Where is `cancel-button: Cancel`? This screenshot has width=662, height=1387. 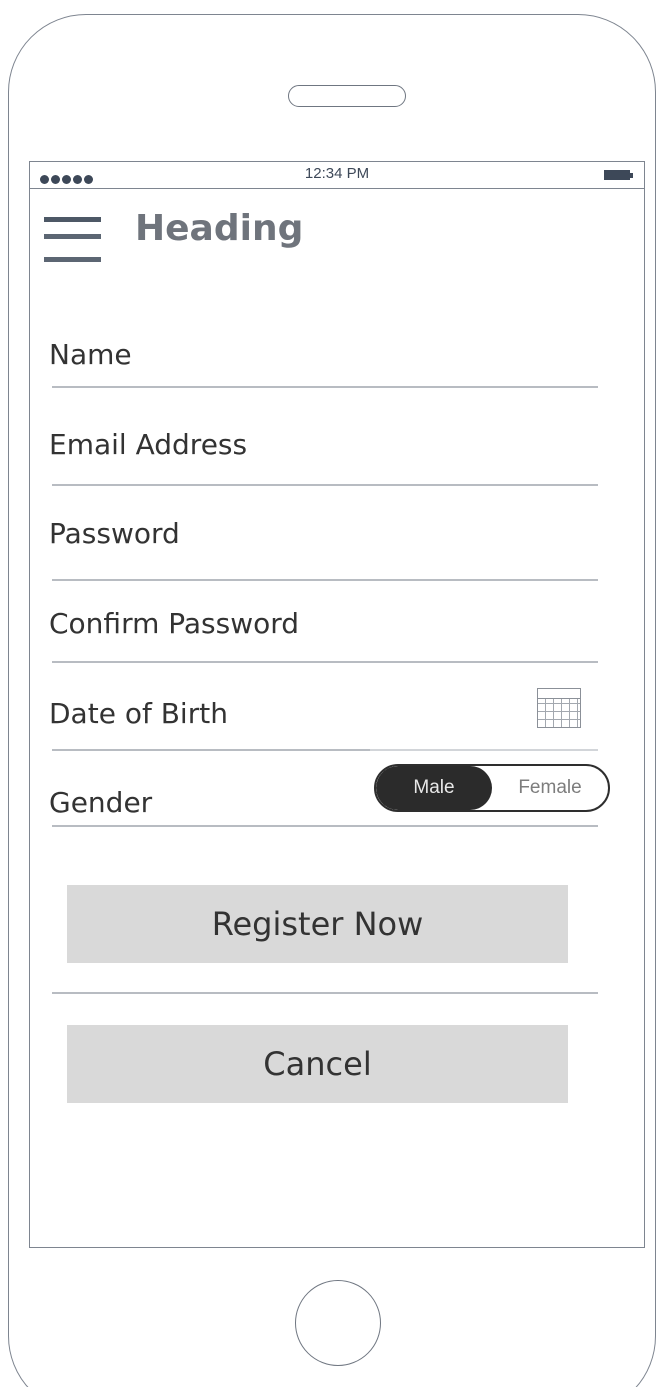 cancel-button: Cancel is located at coordinates (317, 1064).